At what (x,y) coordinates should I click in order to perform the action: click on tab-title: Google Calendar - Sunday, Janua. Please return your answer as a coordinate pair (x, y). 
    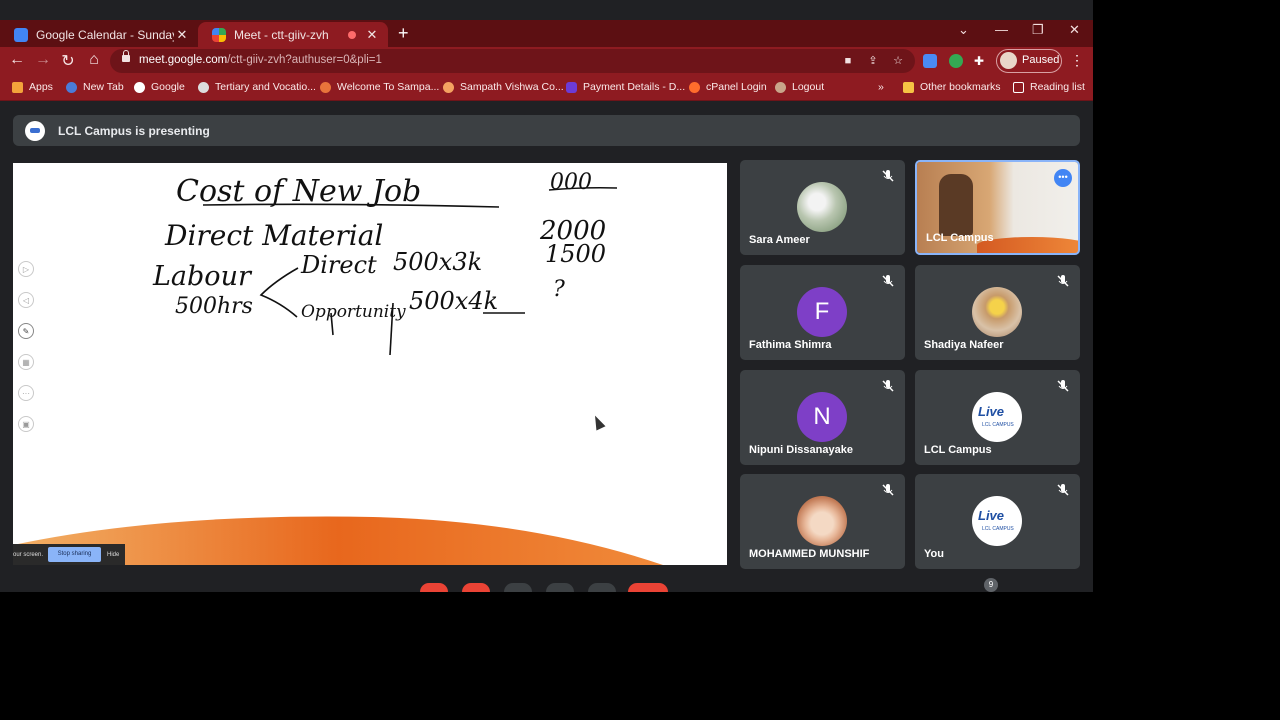
    Looking at the image, I should click on (105, 34).